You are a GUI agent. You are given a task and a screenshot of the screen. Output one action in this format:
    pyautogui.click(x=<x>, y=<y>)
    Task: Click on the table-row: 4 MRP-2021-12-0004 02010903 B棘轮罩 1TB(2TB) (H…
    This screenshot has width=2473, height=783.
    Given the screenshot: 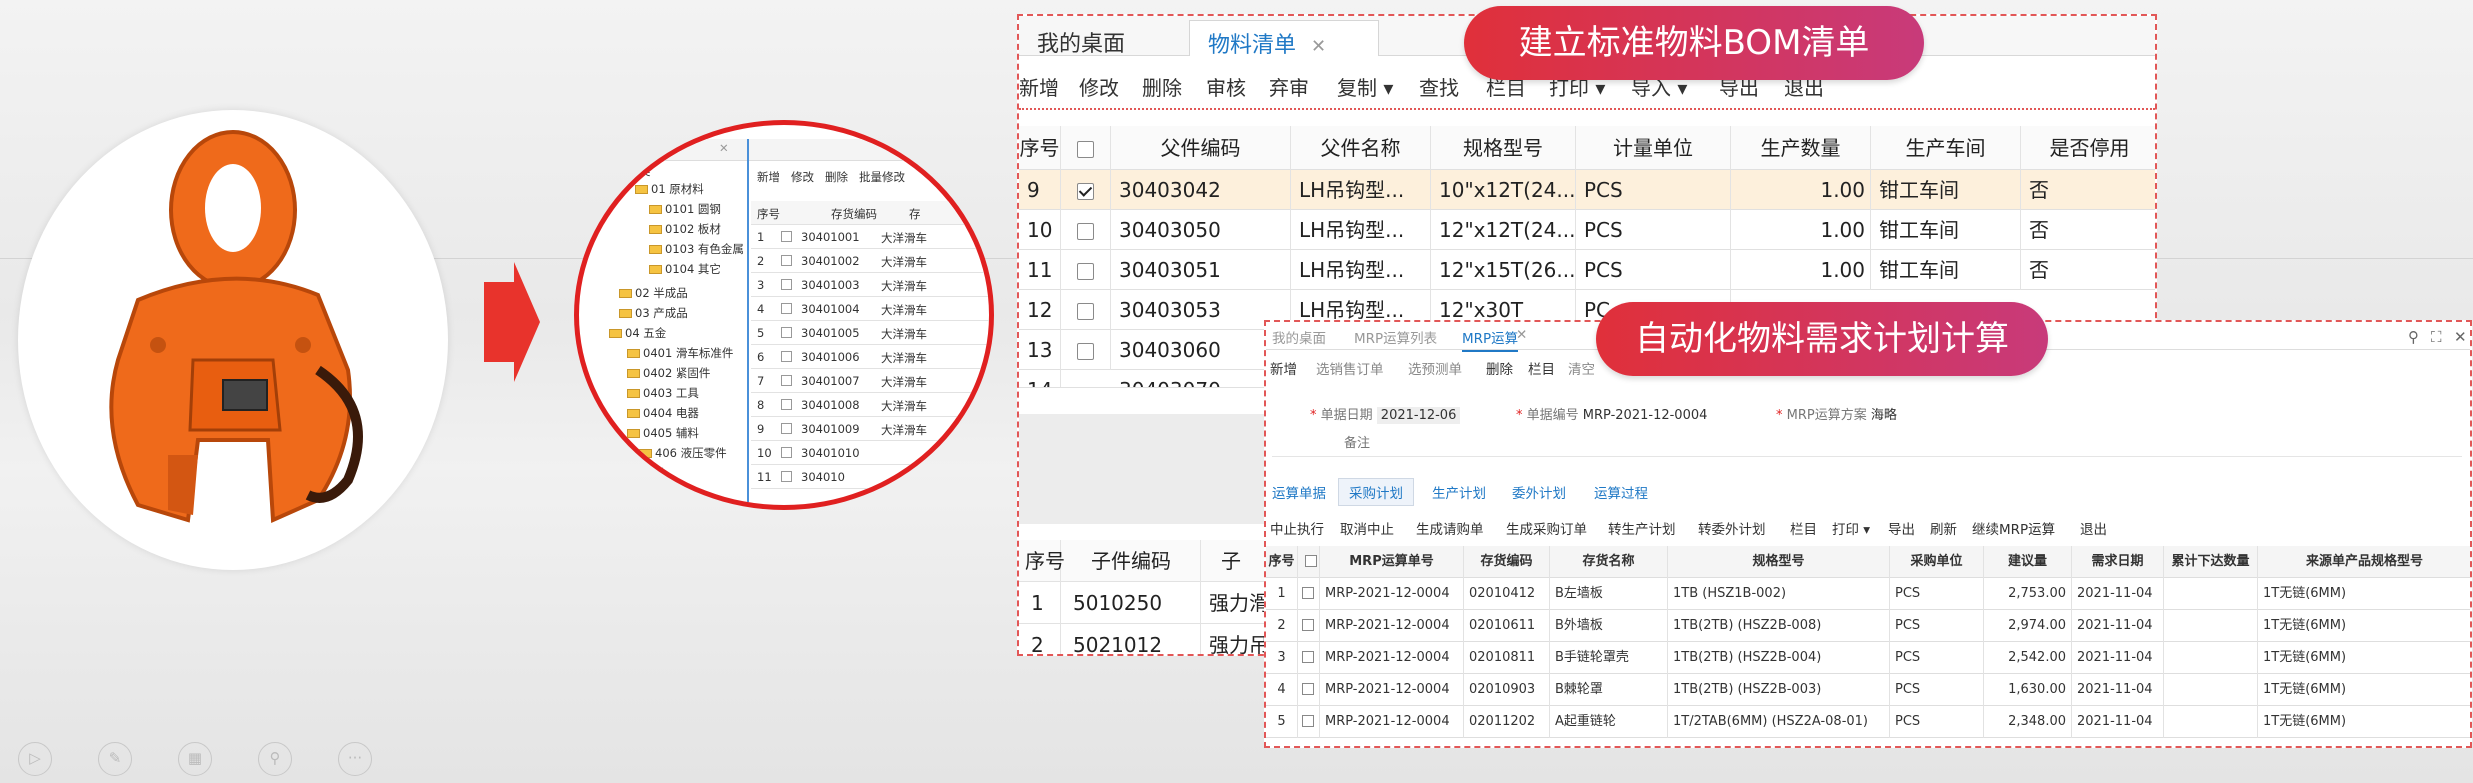 What is the action you would take?
    pyautogui.click(x=1868, y=690)
    